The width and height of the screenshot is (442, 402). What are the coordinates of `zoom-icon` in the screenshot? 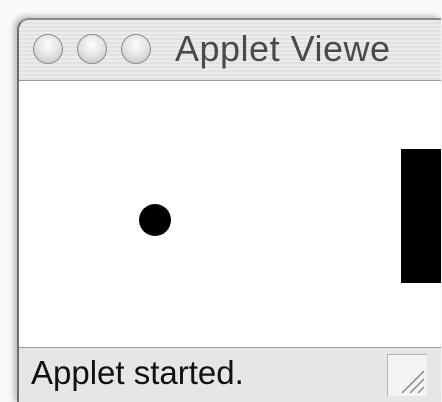 It's located at (136, 49).